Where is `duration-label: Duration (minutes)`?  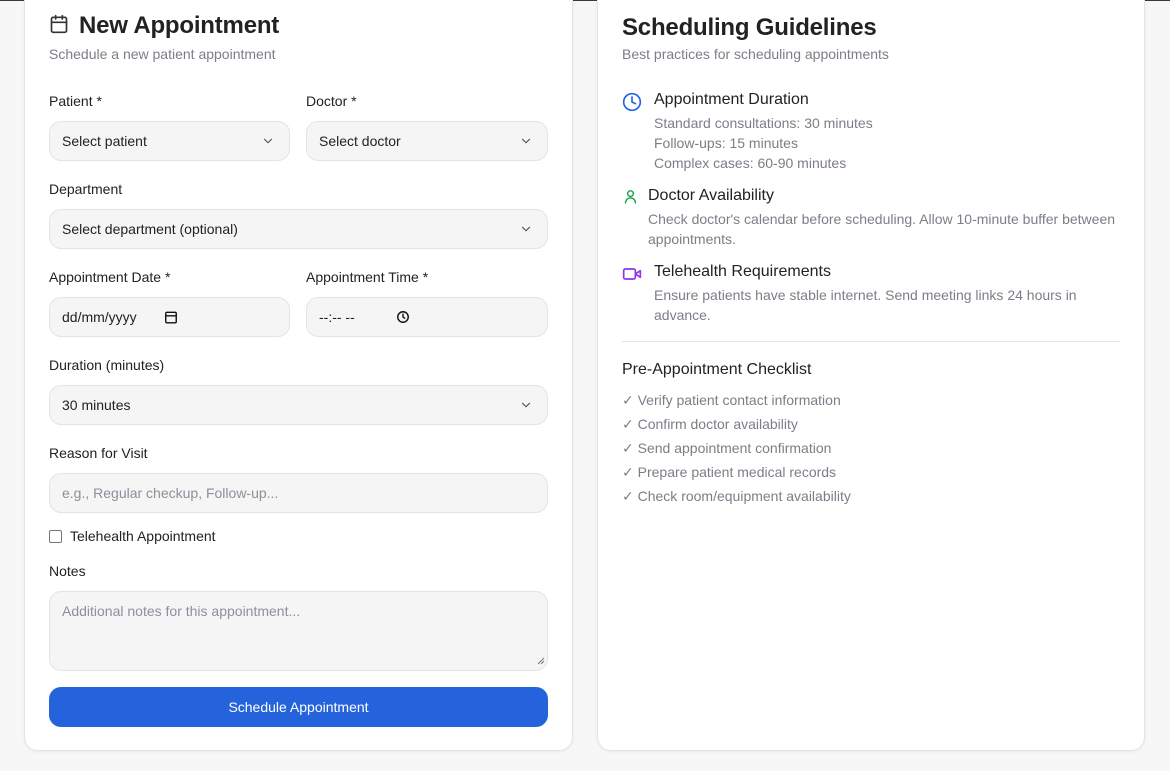
duration-label: Duration (minutes) is located at coordinates (107, 365).